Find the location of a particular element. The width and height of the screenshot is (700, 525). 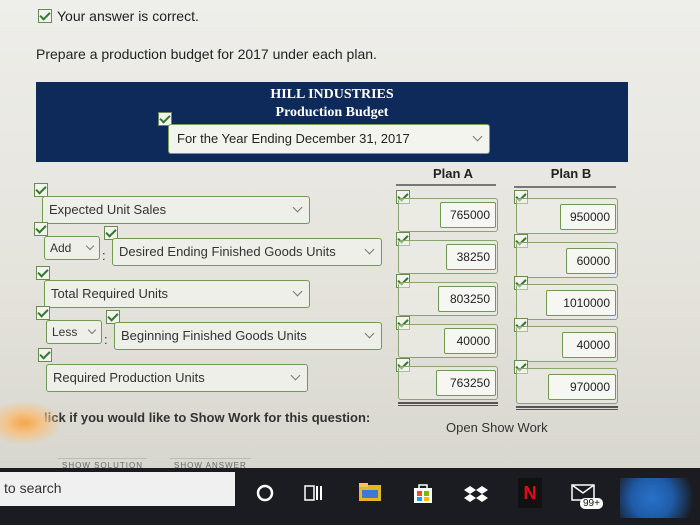

correct-status: Your answer is correct. is located at coordinates (118, 16).